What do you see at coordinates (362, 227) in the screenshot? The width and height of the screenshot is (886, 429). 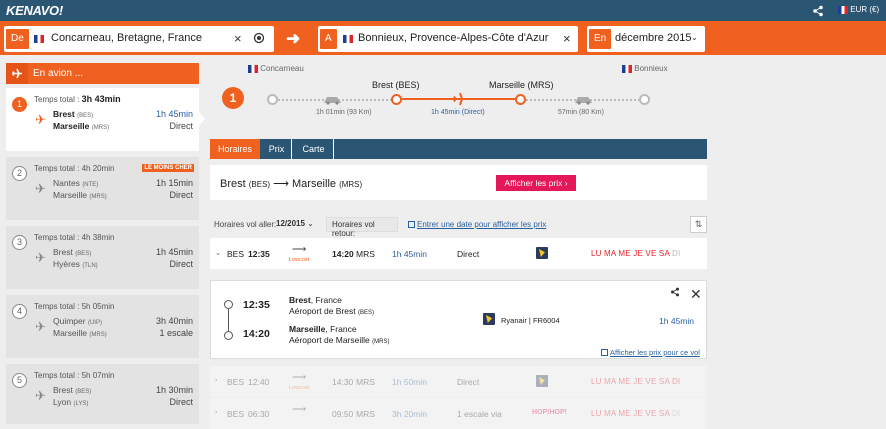 I see `filter-return-label: Horaires vol retour:` at bounding box center [362, 227].